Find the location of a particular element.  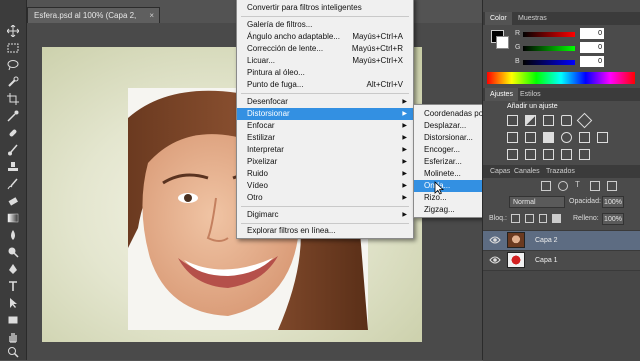

pen-tool-icon is located at coordinates (13, 269).